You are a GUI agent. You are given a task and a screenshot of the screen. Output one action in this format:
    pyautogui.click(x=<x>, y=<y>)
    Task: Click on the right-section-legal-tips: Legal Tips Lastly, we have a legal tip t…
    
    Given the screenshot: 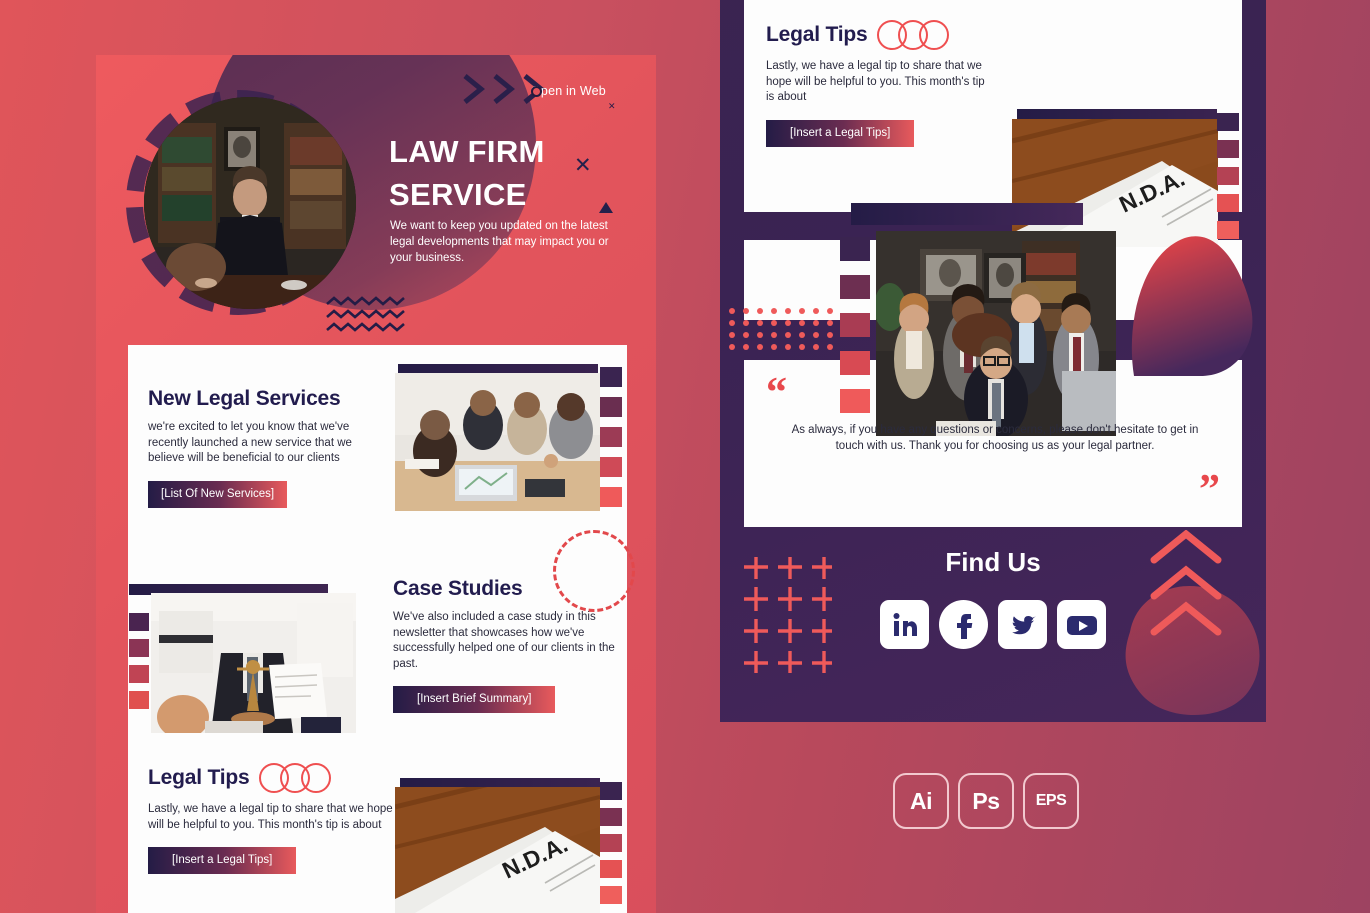 What is the action you would take?
    pyautogui.click(x=881, y=83)
    